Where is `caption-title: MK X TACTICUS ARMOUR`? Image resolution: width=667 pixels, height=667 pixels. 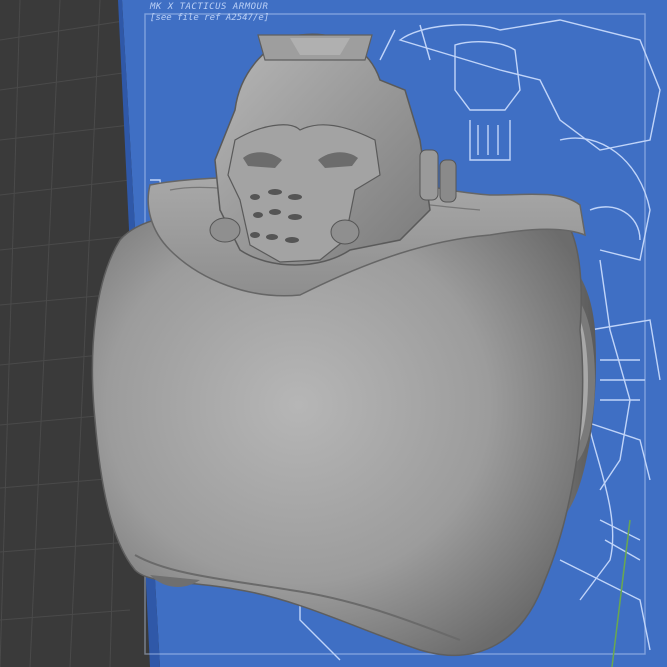 caption-title: MK X TACTICUS ARMOUR is located at coordinates (209, 7).